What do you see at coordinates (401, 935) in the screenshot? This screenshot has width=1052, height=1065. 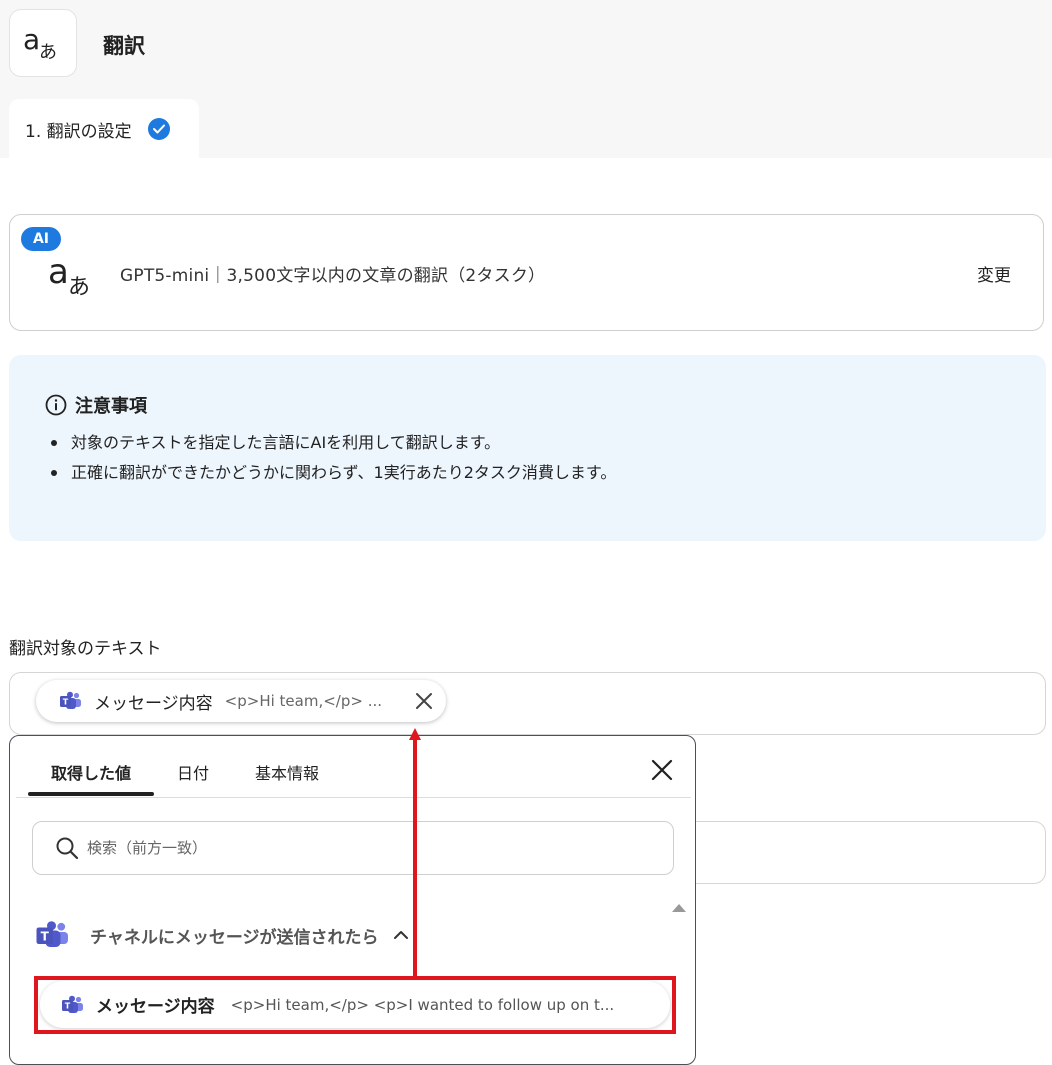 I see `chevron-up-icon` at bounding box center [401, 935].